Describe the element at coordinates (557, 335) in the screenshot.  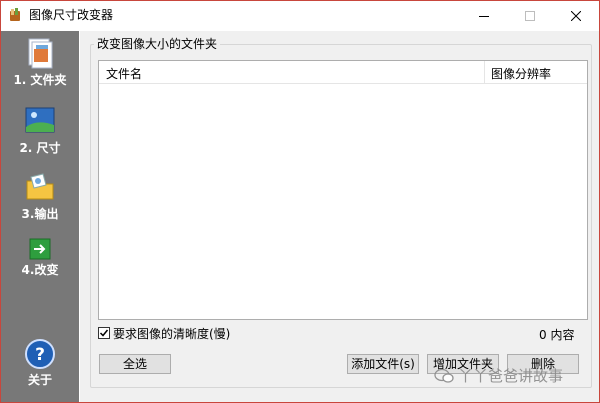
I see `item-count: 0 内容` at that location.